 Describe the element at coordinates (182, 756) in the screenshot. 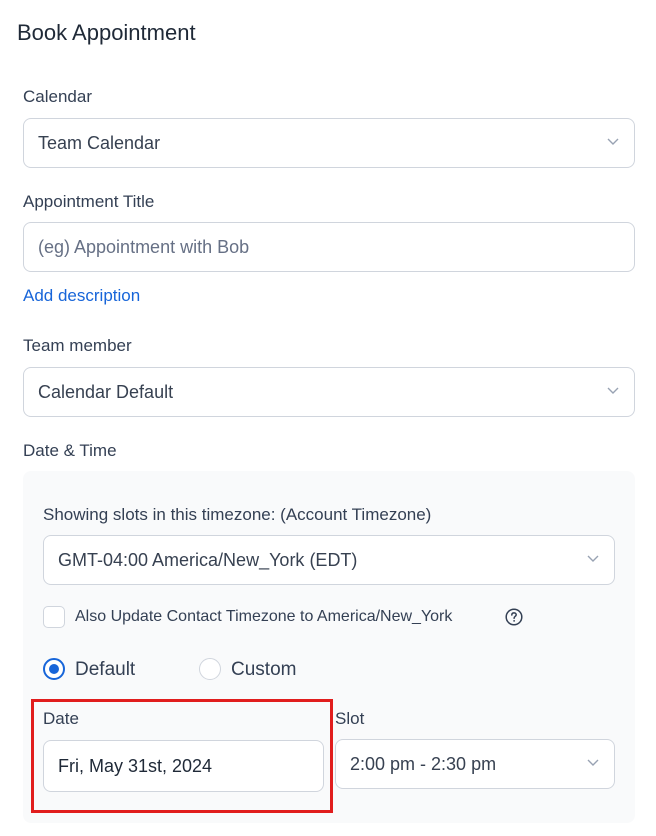

I see `date-highlight-box` at that location.